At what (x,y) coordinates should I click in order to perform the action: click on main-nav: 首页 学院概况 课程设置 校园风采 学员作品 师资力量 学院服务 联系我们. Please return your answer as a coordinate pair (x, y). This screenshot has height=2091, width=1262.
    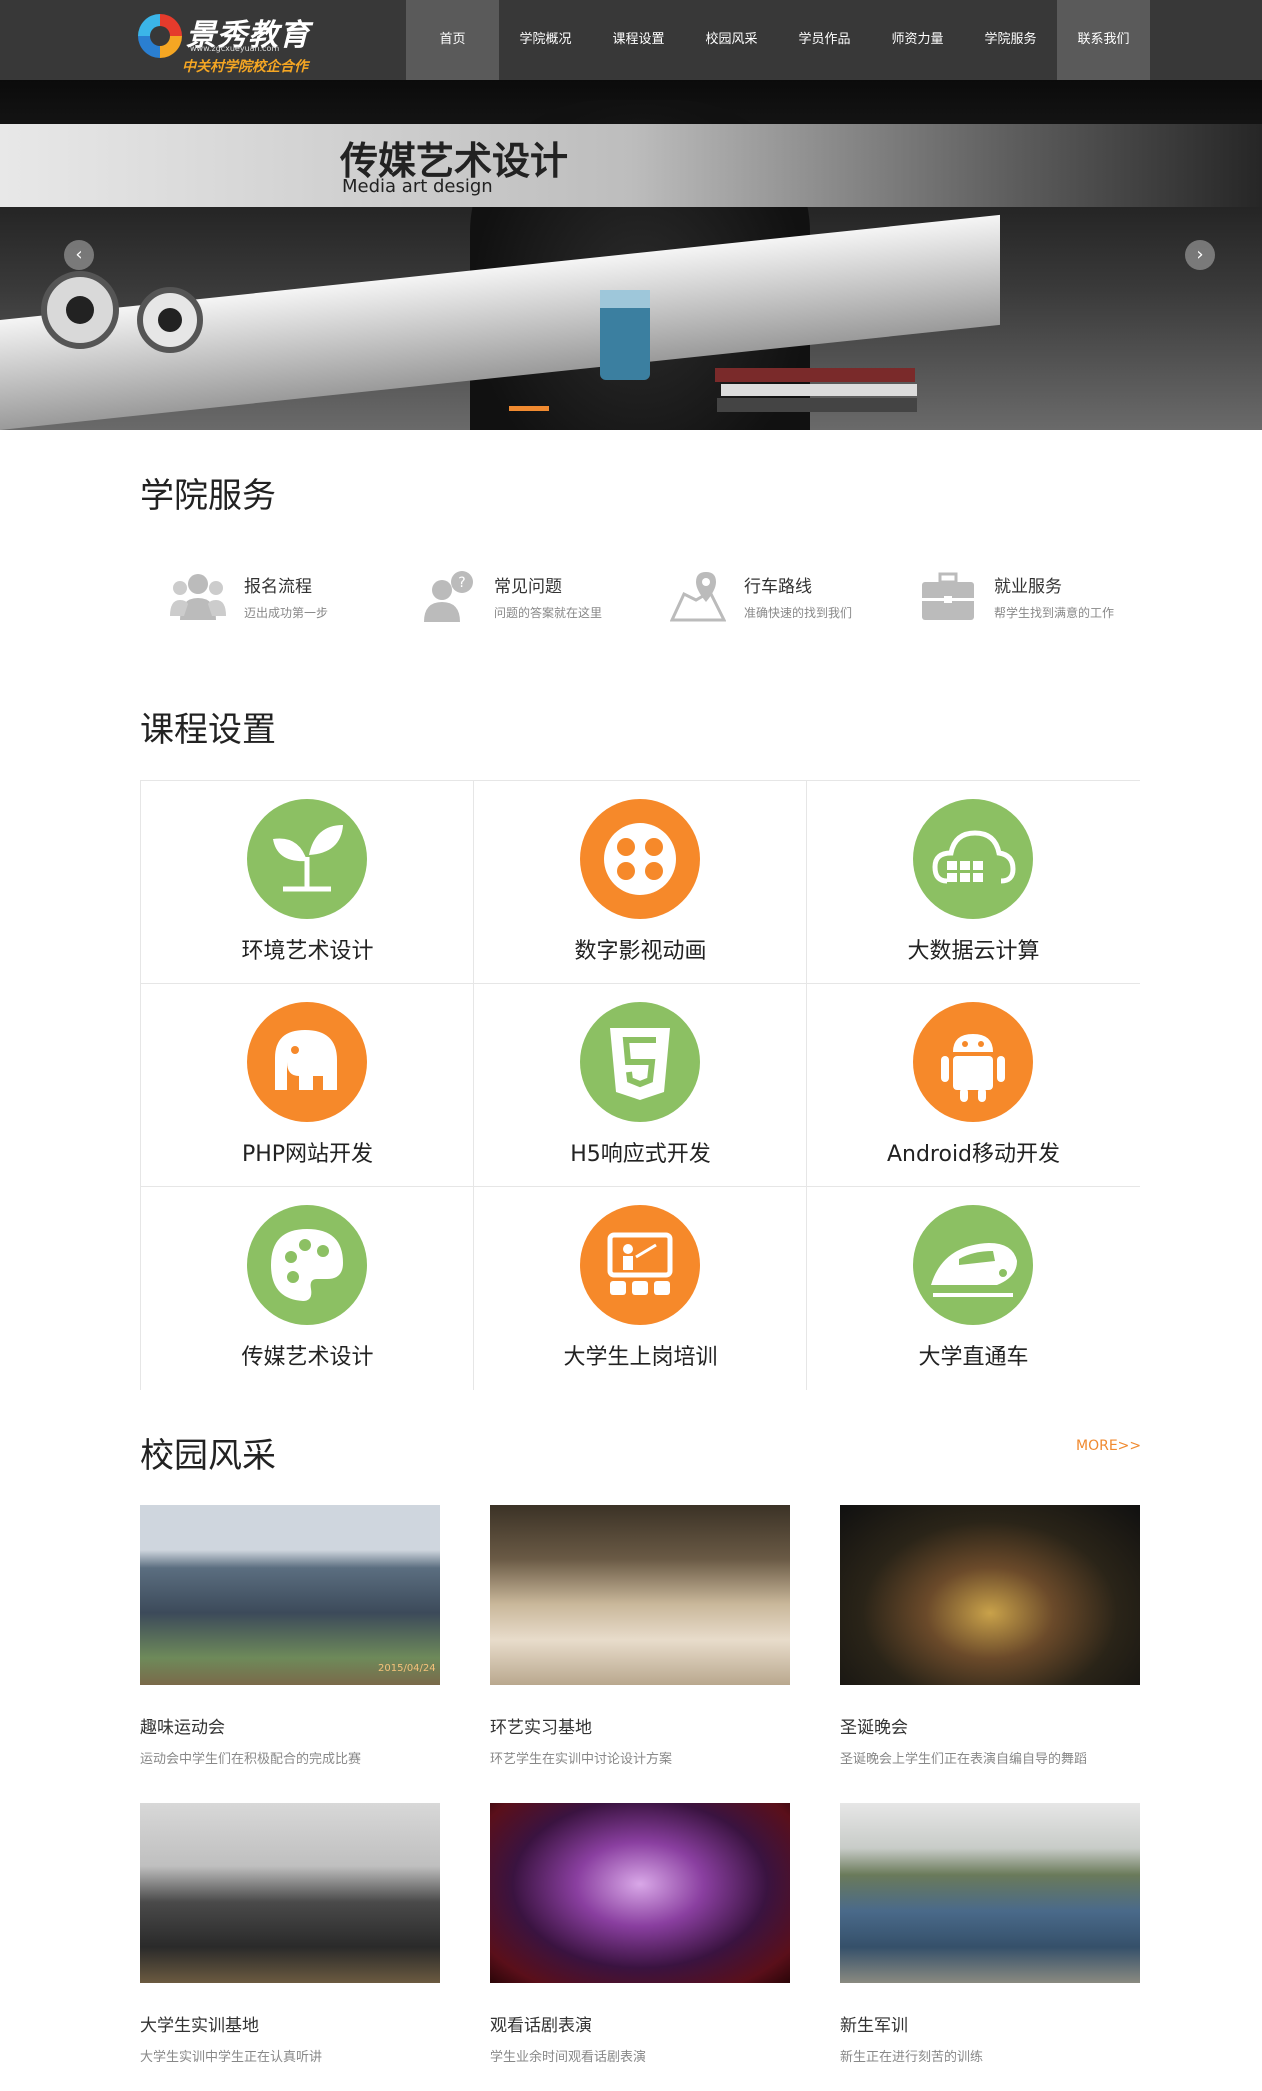
    Looking at the image, I should click on (778, 40).